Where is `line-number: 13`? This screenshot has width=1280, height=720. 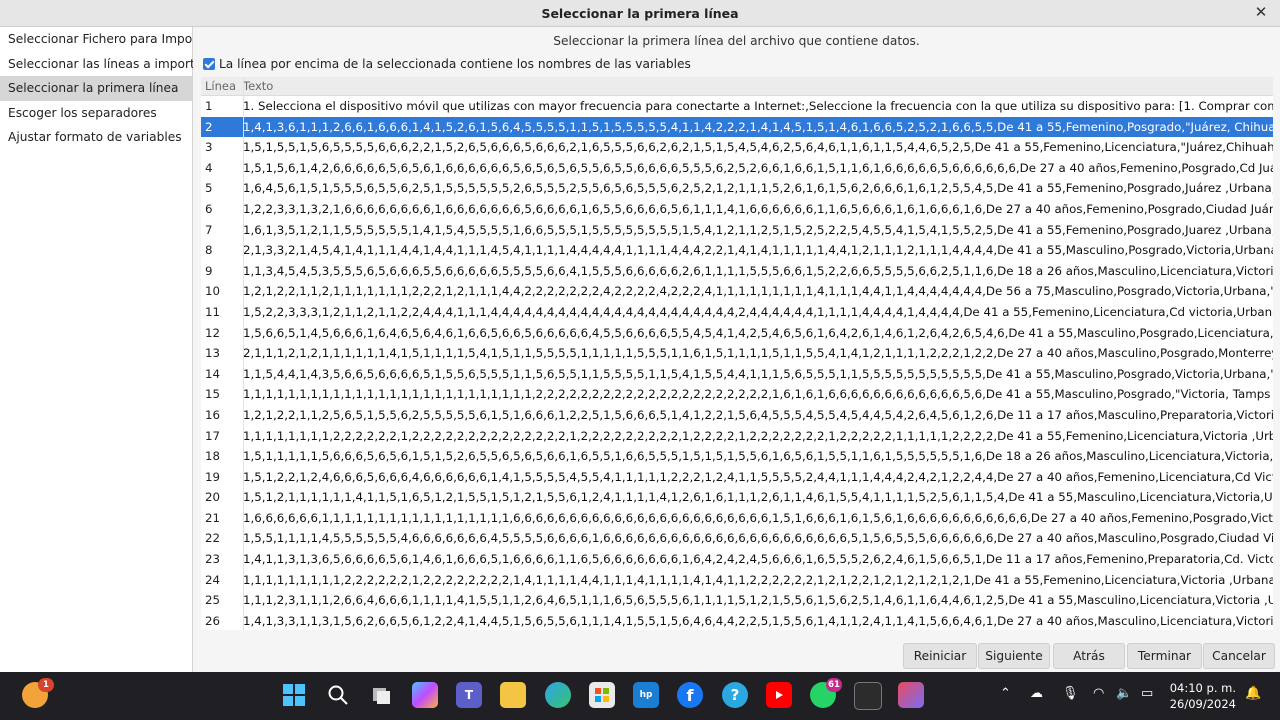
line-number: 13 is located at coordinates (213, 353).